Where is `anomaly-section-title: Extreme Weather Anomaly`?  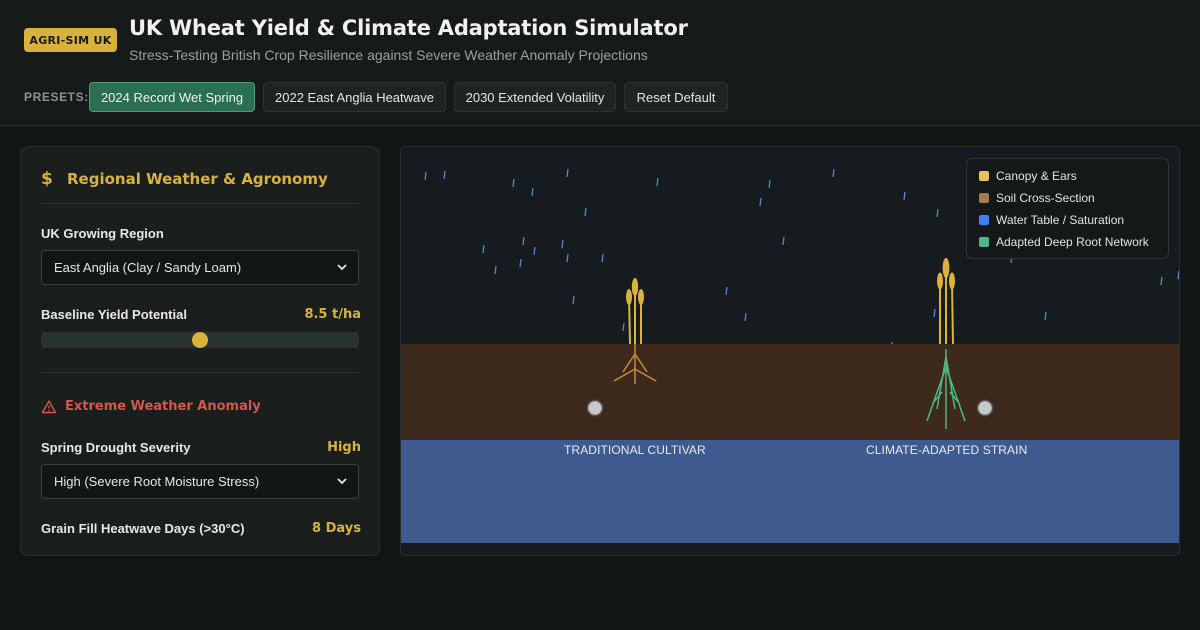
anomaly-section-title: Extreme Weather Anomaly is located at coordinates (163, 406).